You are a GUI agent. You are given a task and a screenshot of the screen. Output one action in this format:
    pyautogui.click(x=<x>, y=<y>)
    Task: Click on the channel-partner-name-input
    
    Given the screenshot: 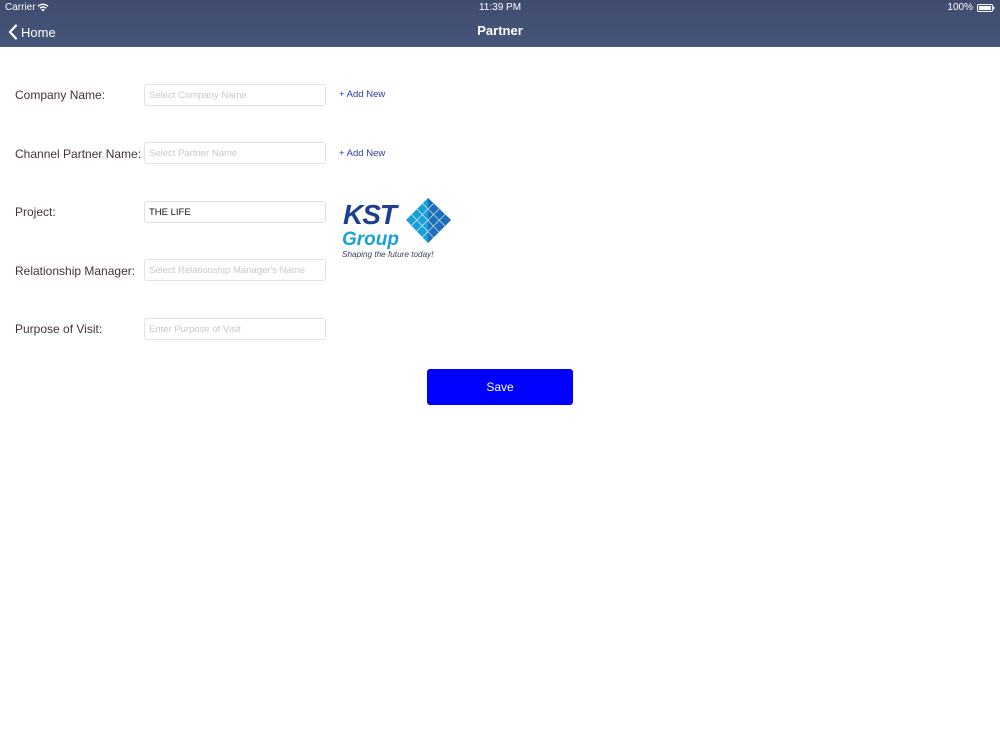 What is the action you would take?
    pyautogui.click(x=235, y=153)
    